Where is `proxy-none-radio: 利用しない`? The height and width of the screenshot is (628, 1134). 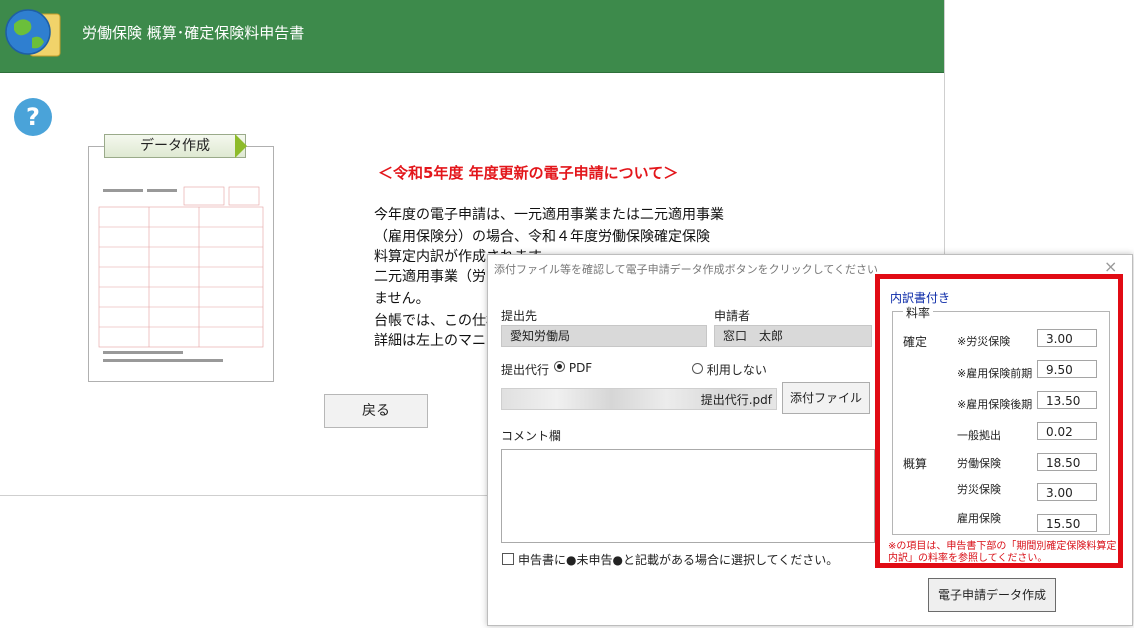
proxy-none-radio: 利用しない is located at coordinates (729, 369).